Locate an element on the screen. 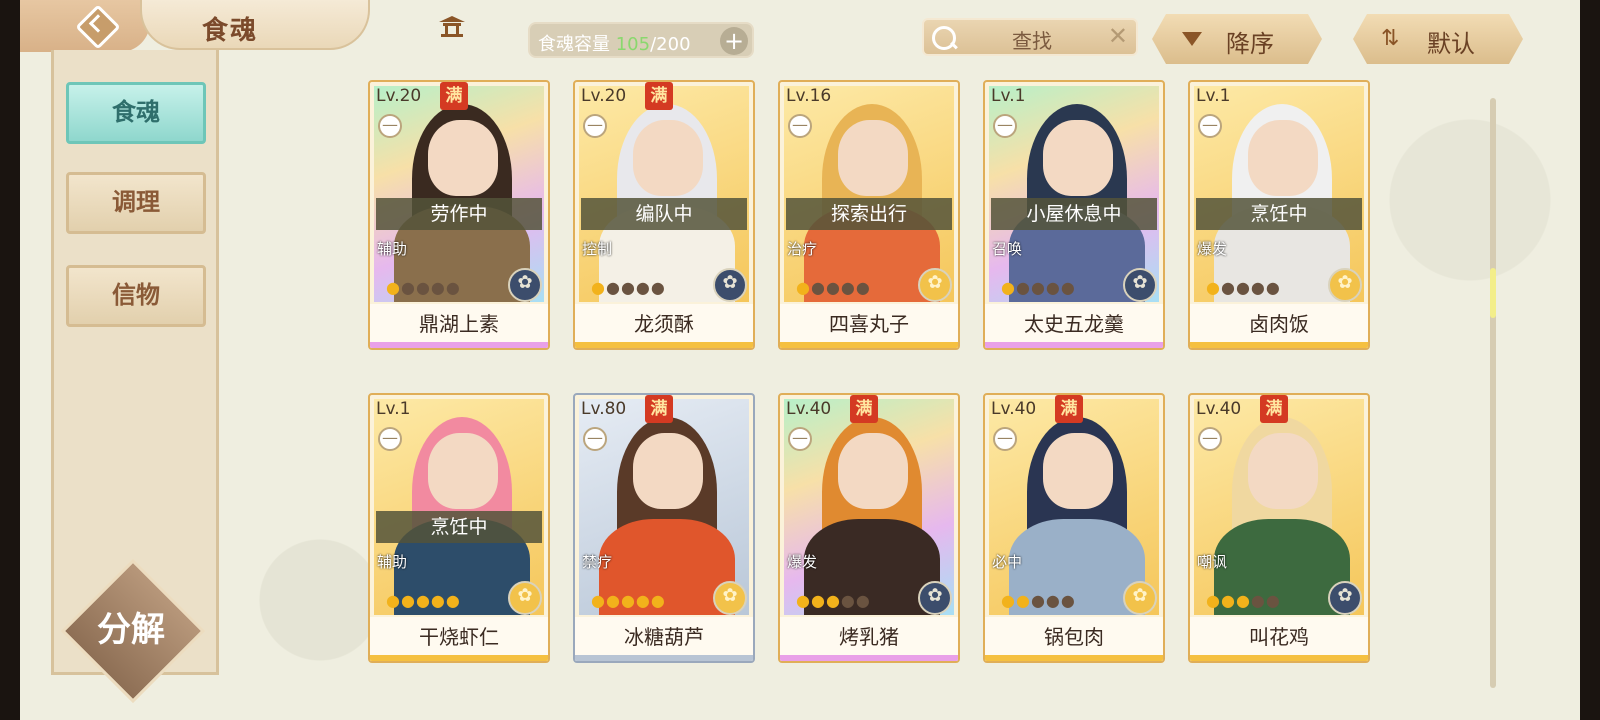 Image resolution: width=1600 pixels, height=720 pixels. sidebar-item-token: 信物 is located at coordinates (136, 296).